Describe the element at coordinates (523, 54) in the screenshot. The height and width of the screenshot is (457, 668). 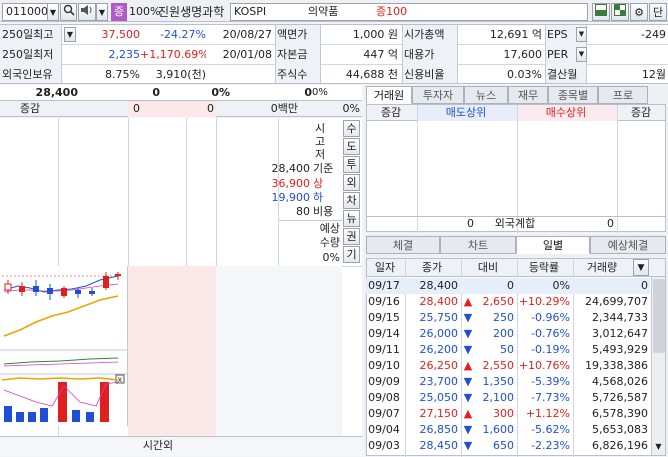
I see `info-val-2: 17,600` at that location.